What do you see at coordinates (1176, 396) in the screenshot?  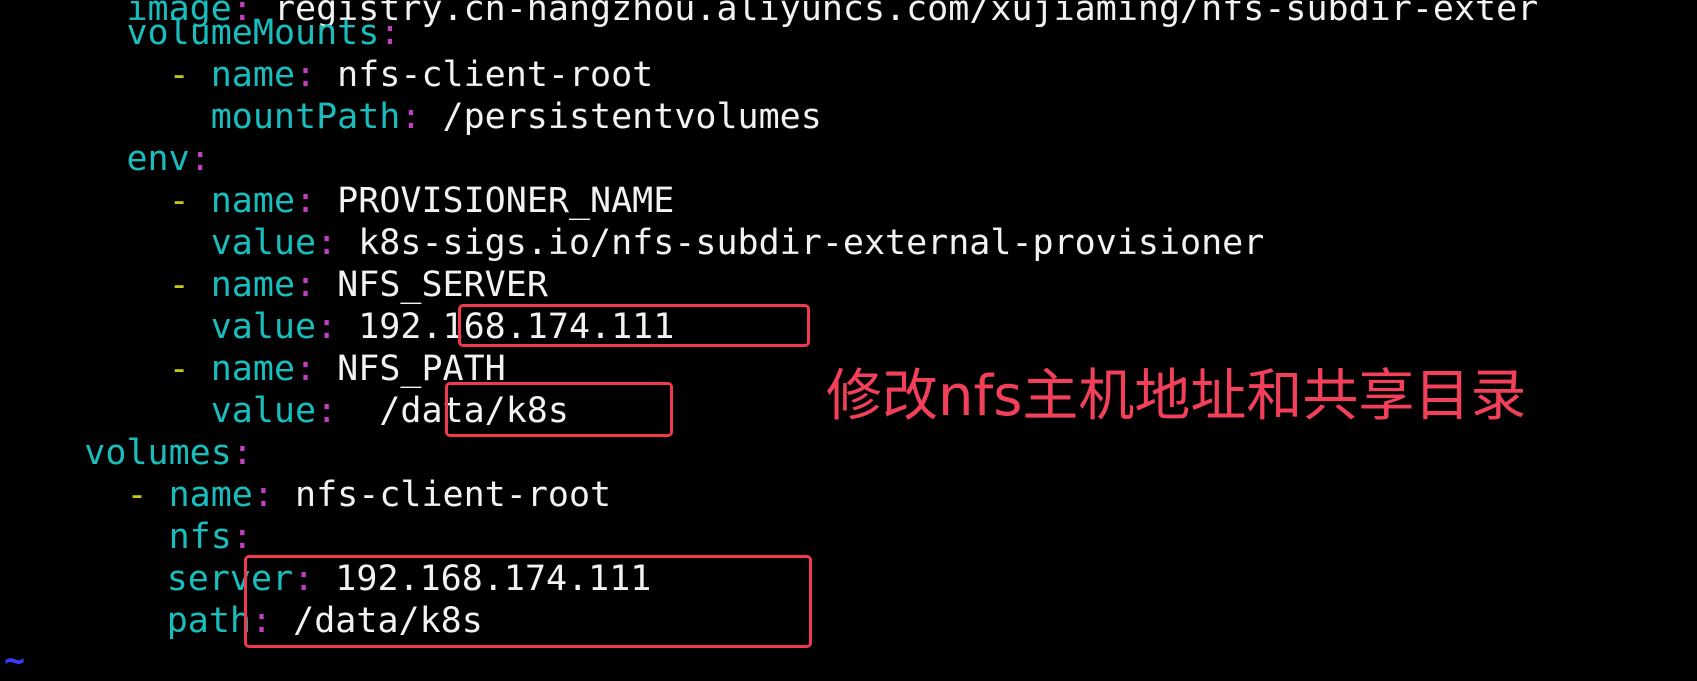 I see `annotation-text: 修改nfs主机地址和共享目录` at bounding box center [1176, 396].